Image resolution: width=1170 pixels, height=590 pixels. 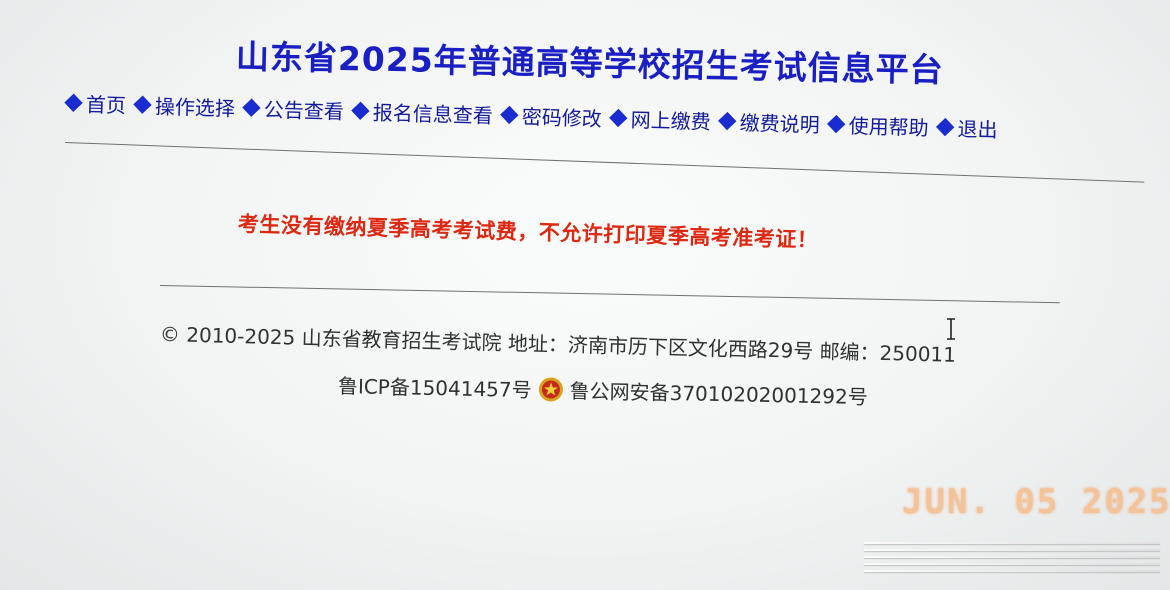 I want to click on police-emblem-icon, so click(x=550, y=388).